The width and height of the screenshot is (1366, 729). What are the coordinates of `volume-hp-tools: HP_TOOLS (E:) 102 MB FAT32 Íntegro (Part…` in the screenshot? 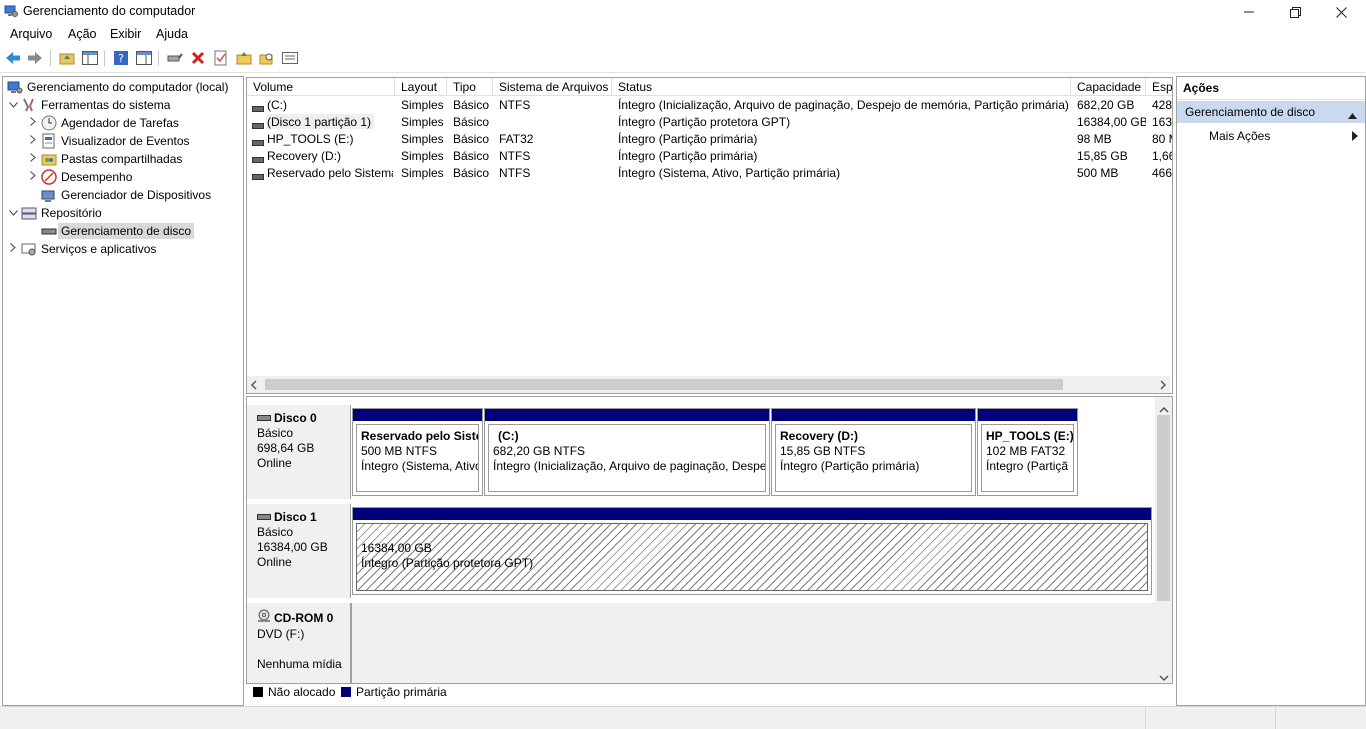 It's located at (1027, 452).